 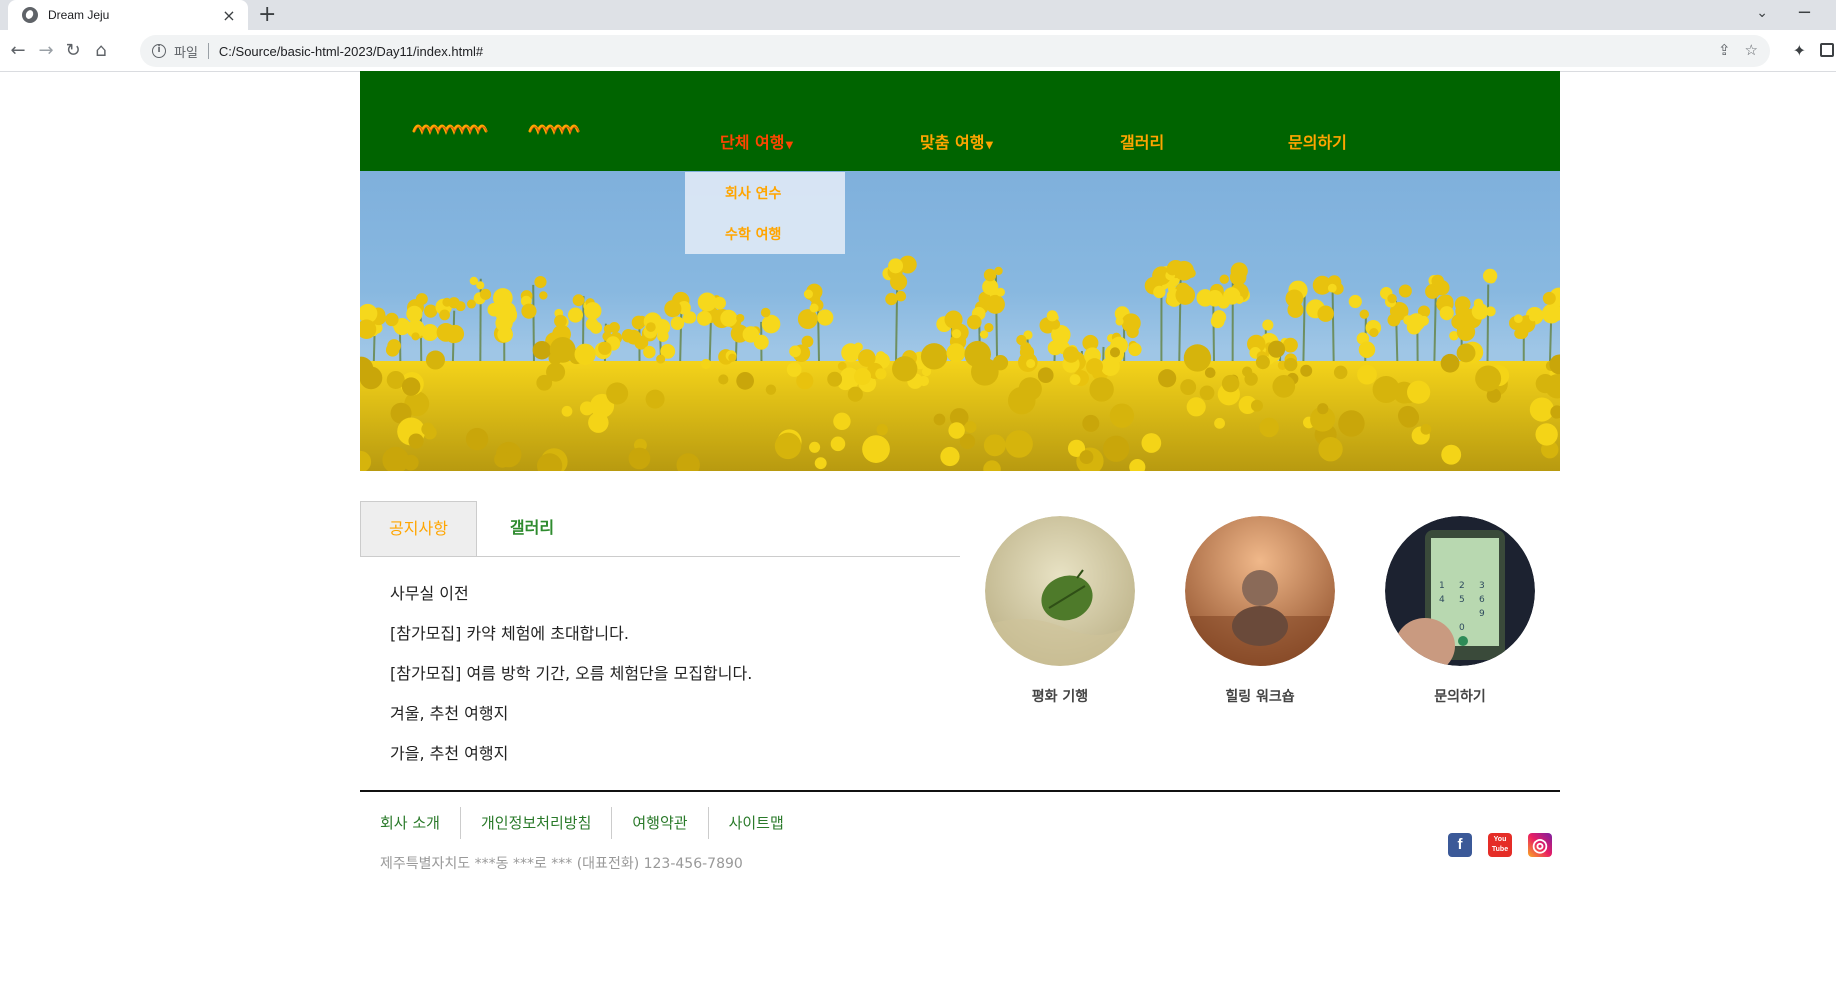 What do you see at coordinates (418, 528) in the screenshot?
I see `tab-notice: 공지사항` at bounding box center [418, 528].